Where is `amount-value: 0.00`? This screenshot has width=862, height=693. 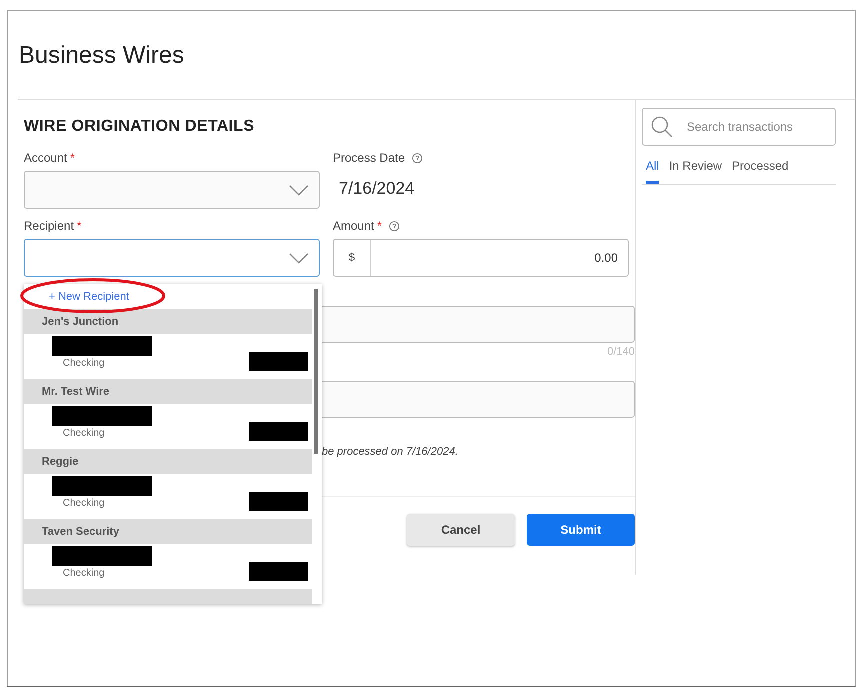 amount-value: 0.00 is located at coordinates (606, 258).